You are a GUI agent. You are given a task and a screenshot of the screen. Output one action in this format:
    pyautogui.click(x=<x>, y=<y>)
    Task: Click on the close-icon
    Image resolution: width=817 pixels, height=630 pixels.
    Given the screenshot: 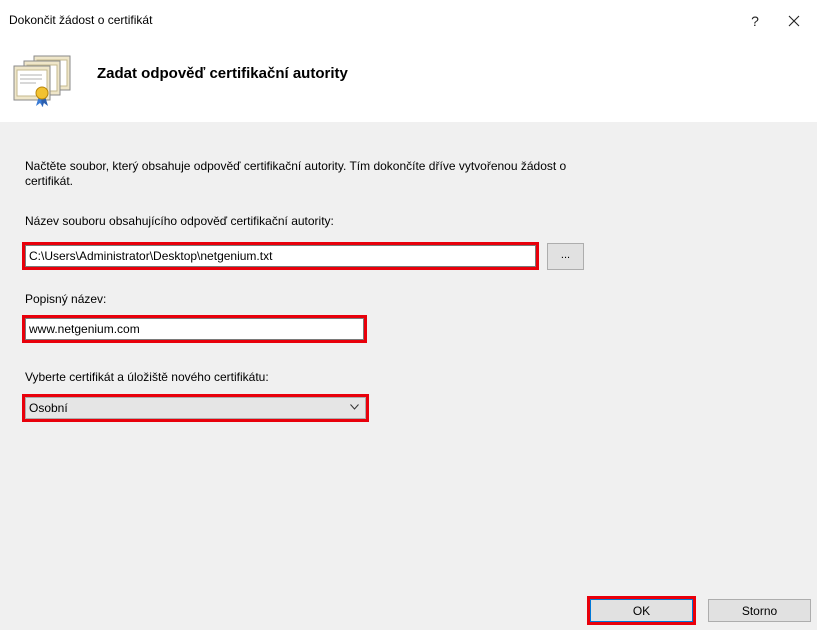 What is the action you would take?
    pyautogui.click(x=794, y=21)
    